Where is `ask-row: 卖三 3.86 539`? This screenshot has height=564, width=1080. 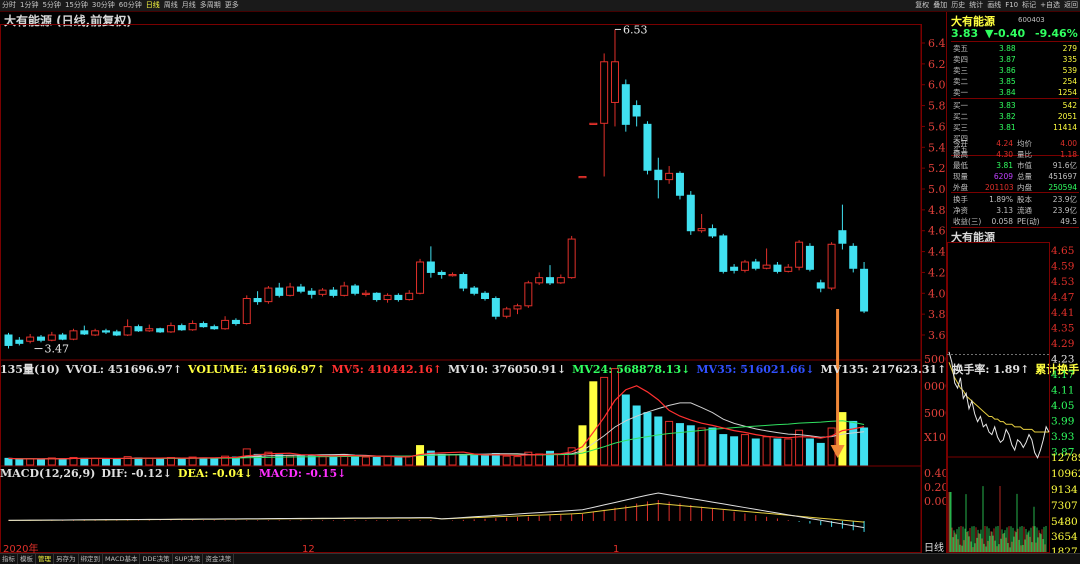 ask-row: 卖三 3.86 539 is located at coordinates (1015, 70).